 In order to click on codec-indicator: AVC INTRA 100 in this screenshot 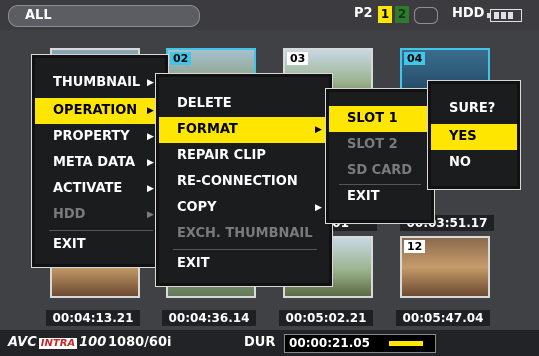, I will do `click(57, 342)`.